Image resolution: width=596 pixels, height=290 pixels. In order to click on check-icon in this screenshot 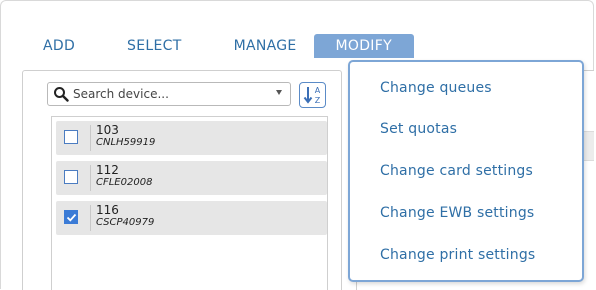, I will do `click(71, 217)`.